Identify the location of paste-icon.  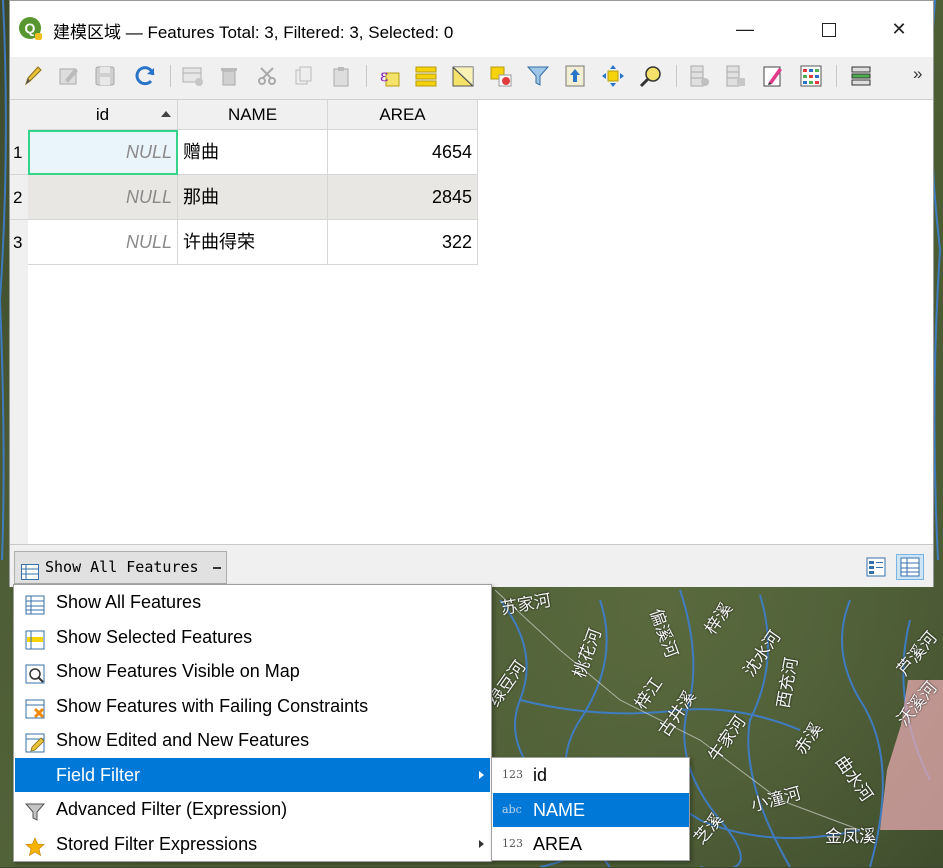
(341, 76).